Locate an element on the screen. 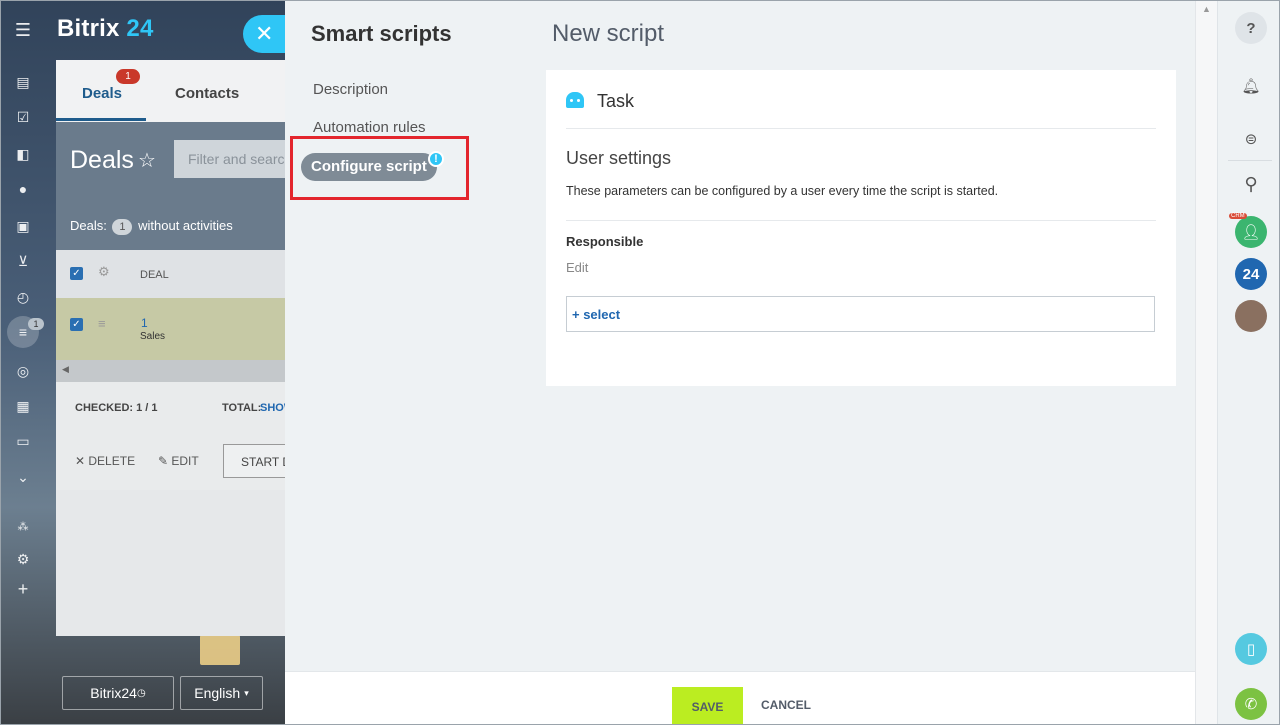  scroll-up-icon: ▲ is located at coordinates (1206, 9).